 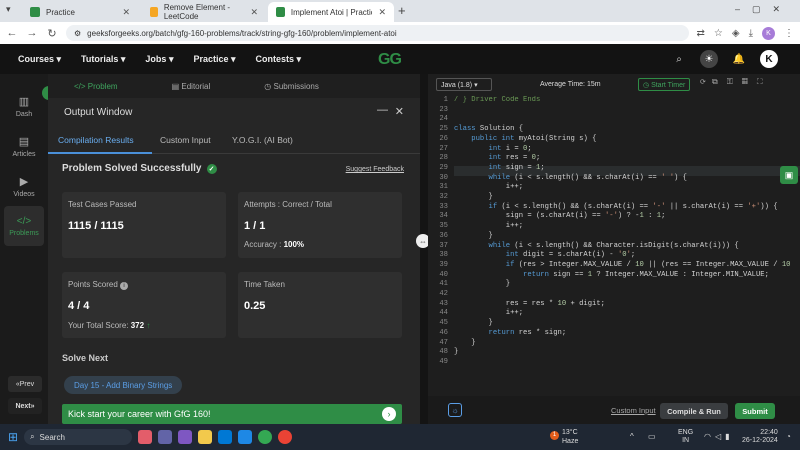 What do you see at coordinates (197, 12) in the screenshot?
I see `browser-tab-title: Remove Element - LeetCode` at bounding box center [197, 12].